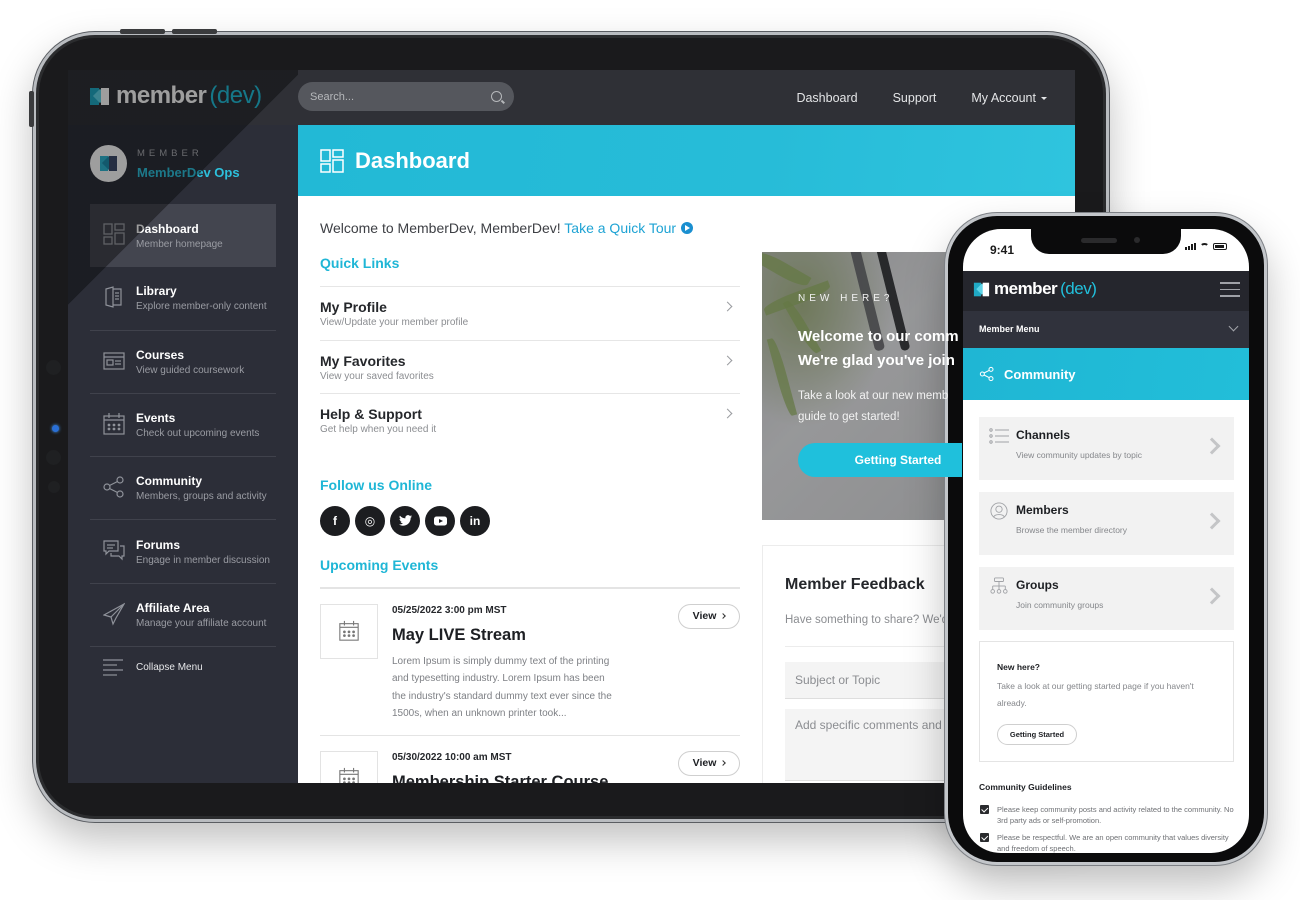  What do you see at coordinates (459, 635) in the screenshot?
I see `event-title: May LIVE Stream` at bounding box center [459, 635].